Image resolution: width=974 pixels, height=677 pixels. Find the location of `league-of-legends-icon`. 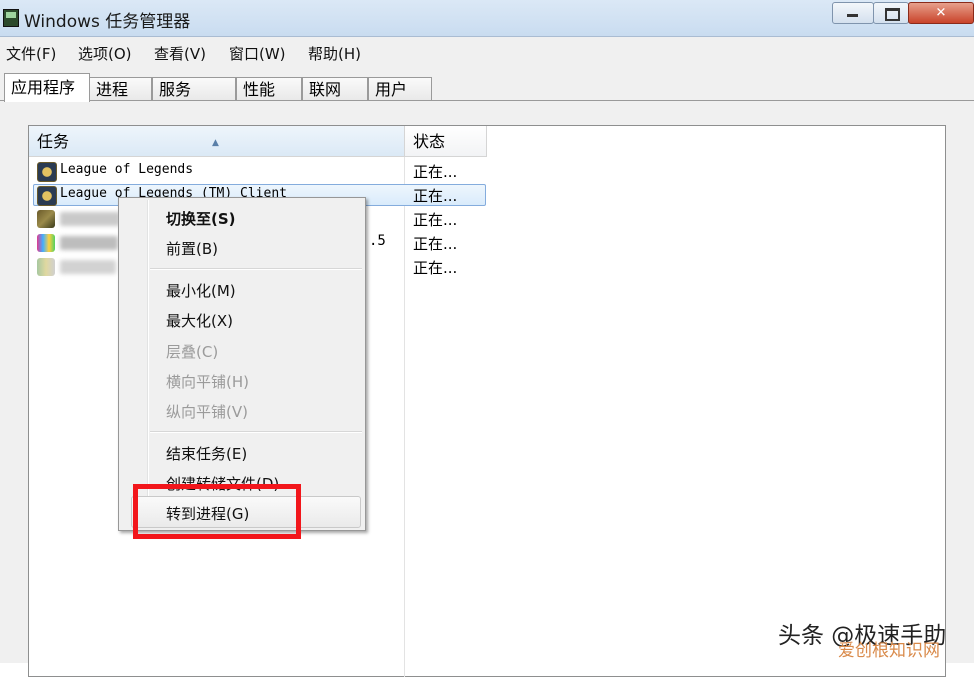

league-of-legends-icon is located at coordinates (47, 172).